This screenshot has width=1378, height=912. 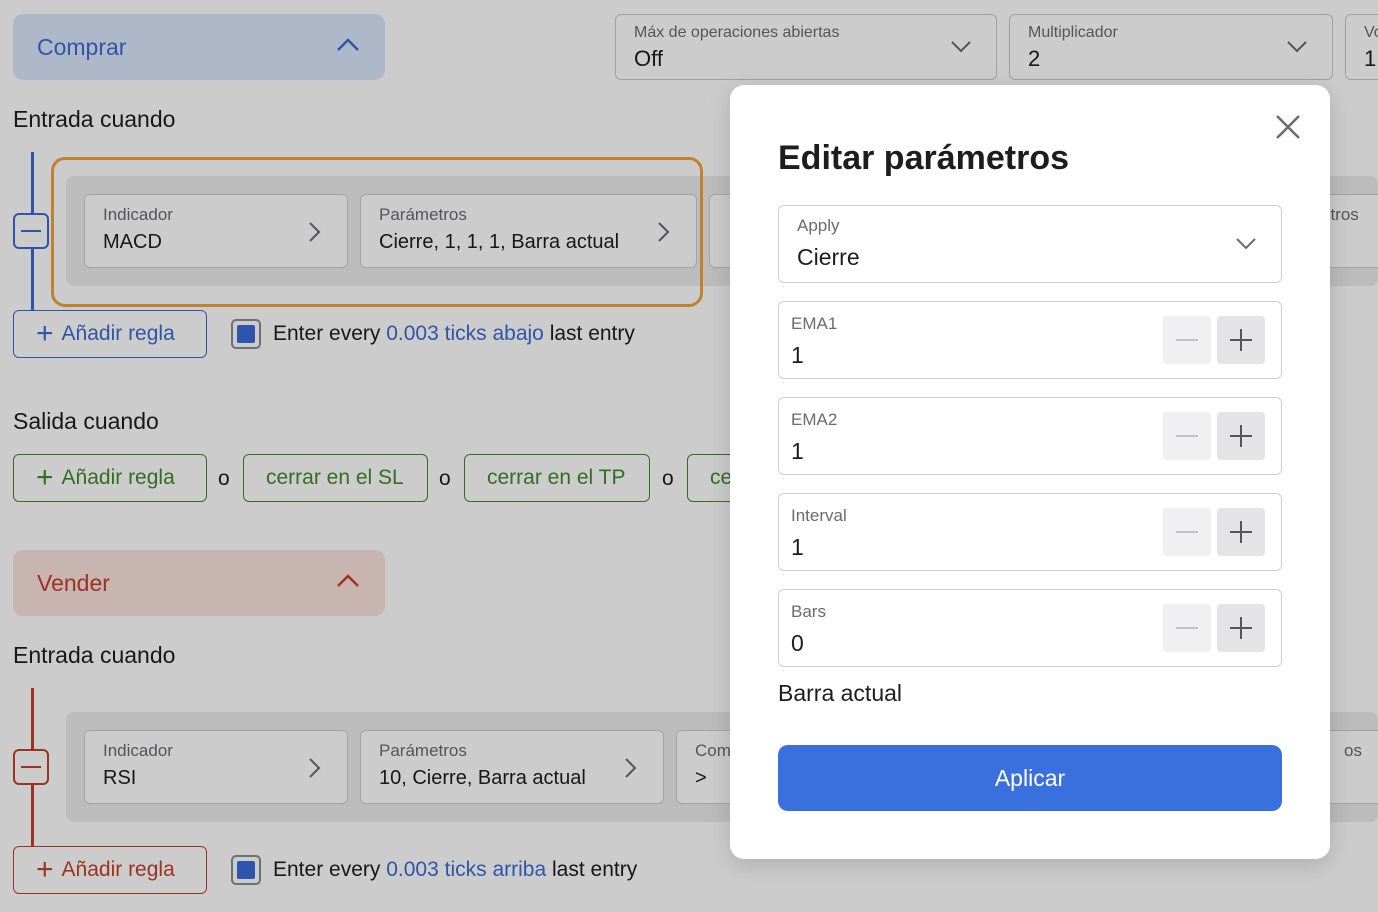 What do you see at coordinates (1288, 131) in the screenshot?
I see `close-icon` at bounding box center [1288, 131].